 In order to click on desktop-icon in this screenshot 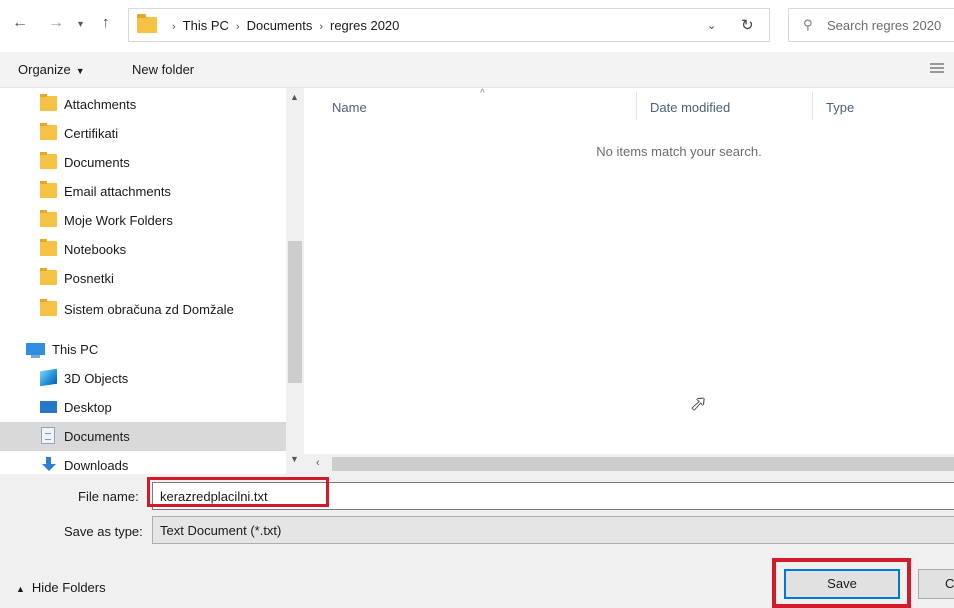, I will do `click(48, 407)`.